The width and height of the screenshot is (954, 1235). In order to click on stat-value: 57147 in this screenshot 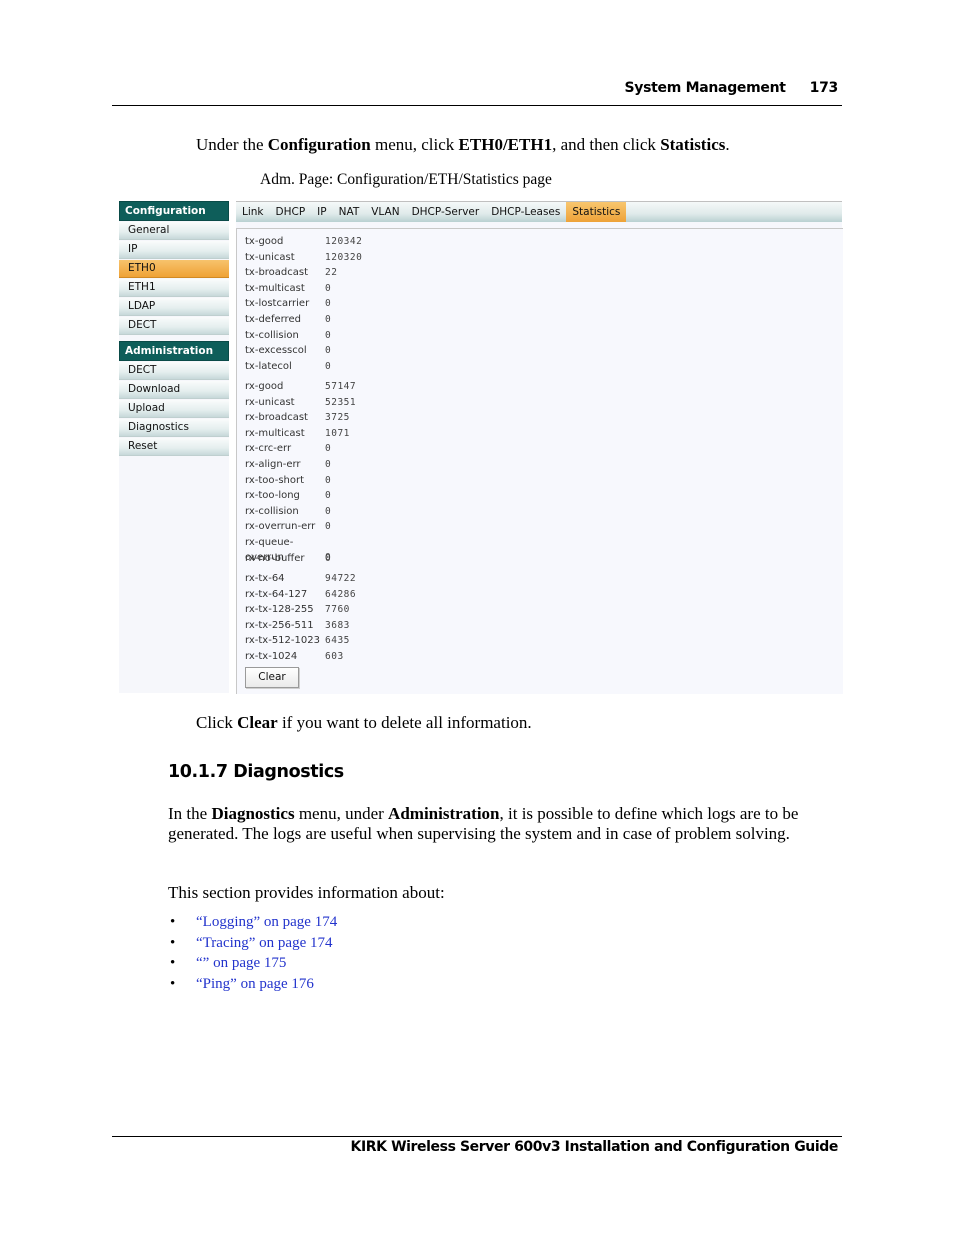, I will do `click(341, 386)`.